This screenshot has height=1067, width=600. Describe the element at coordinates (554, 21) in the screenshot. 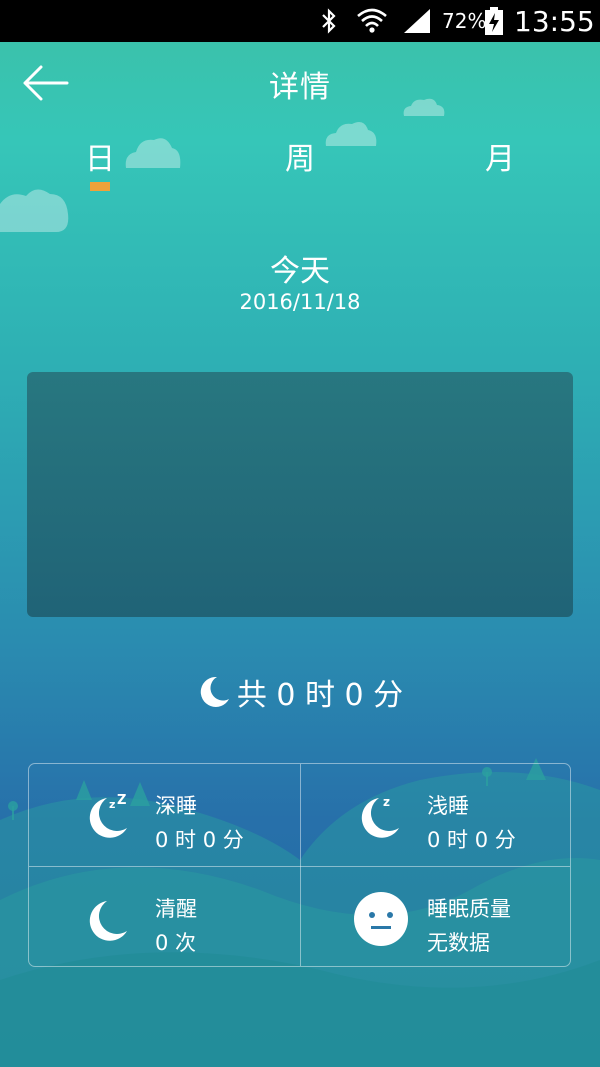

I see `clock: 13:55` at that location.